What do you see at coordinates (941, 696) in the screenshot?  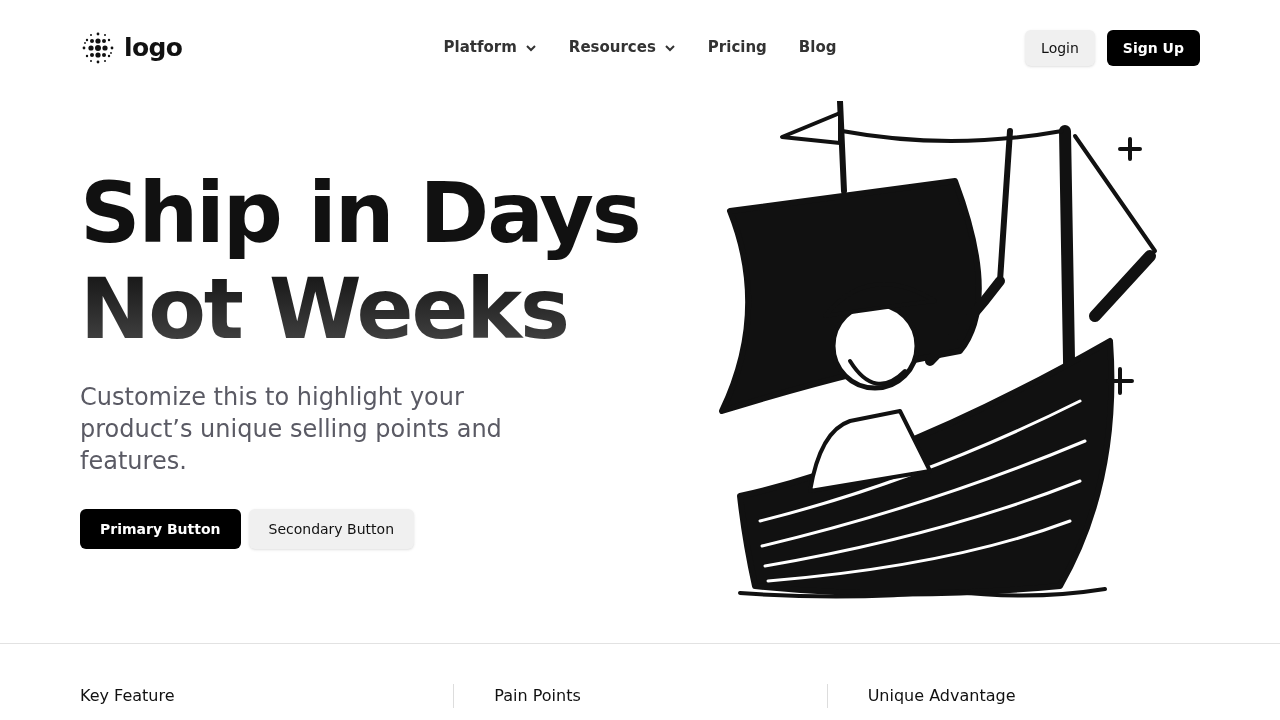 I see `feature-title: Unique Advantage` at bounding box center [941, 696].